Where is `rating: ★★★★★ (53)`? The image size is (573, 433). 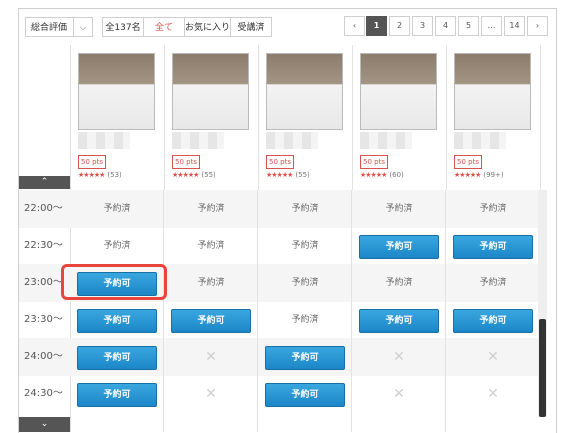
rating: ★★★★★ (53) is located at coordinates (100, 175).